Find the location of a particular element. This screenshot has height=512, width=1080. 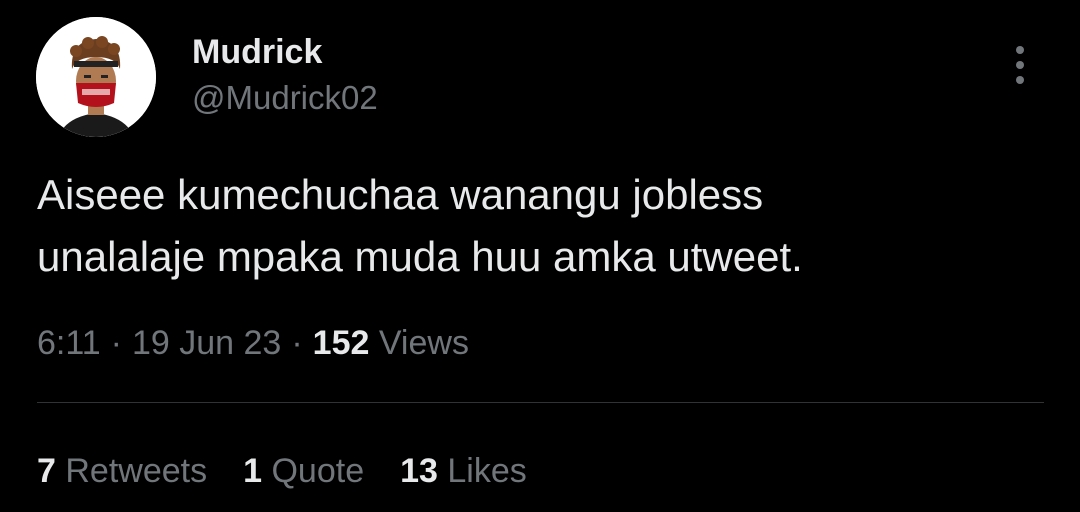

author-display-name: Mudrick is located at coordinates (257, 52).